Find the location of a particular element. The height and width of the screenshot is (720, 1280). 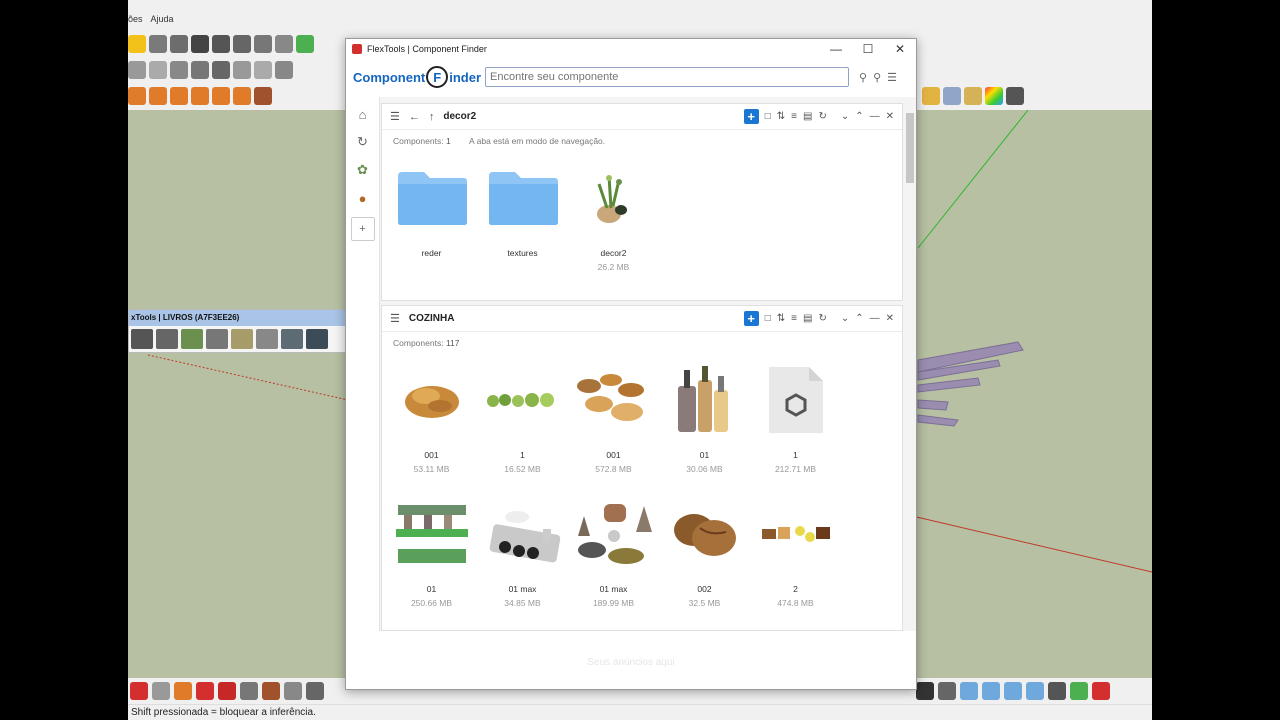

tab-decor2-icon: ✿ is located at coordinates (363, 170).